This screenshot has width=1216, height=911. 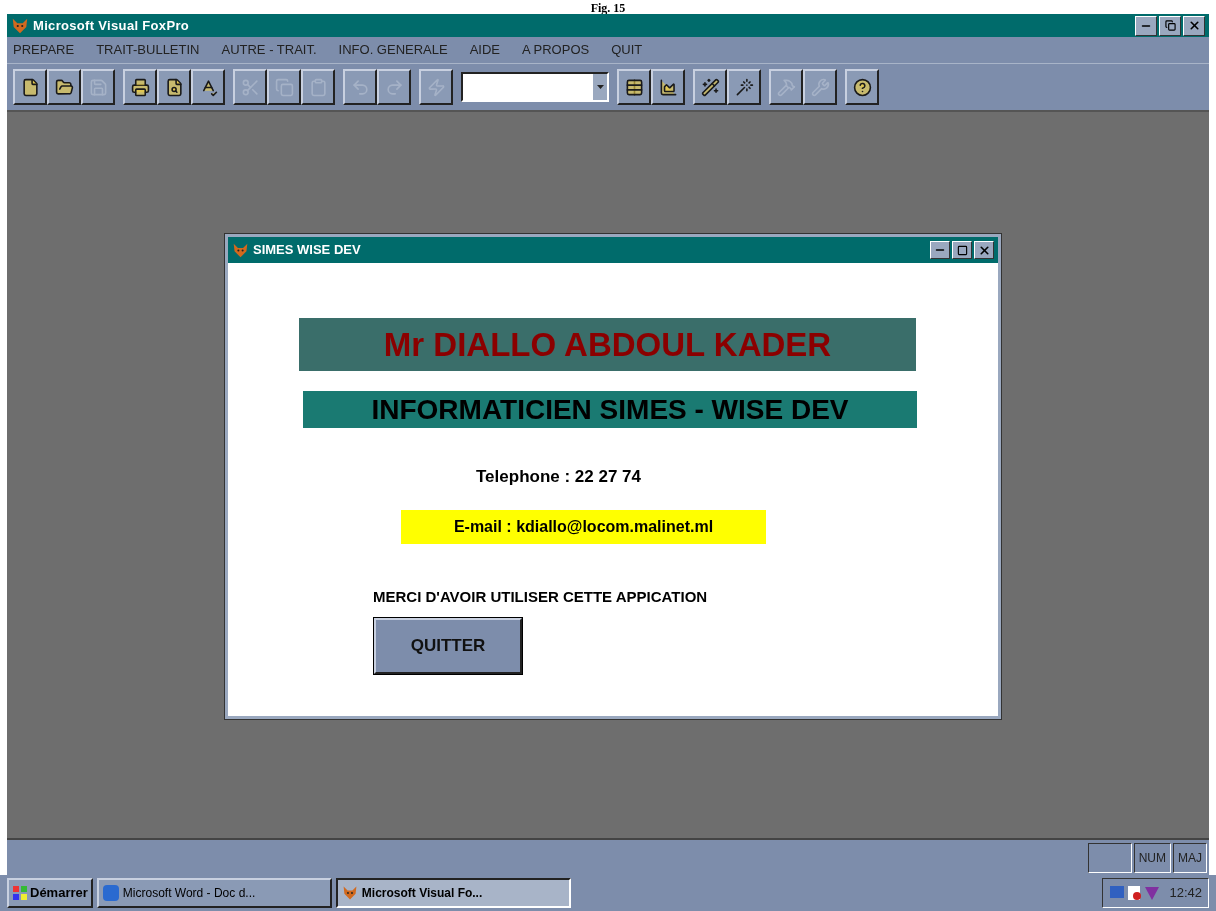 I want to click on tray-icons-drawing, so click(x=1135, y=893).